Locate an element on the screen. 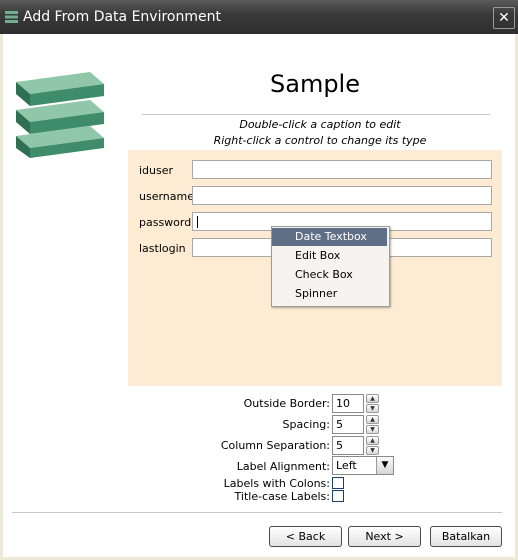 This screenshot has width=518, height=560. field-input-username is located at coordinates (342, 195).